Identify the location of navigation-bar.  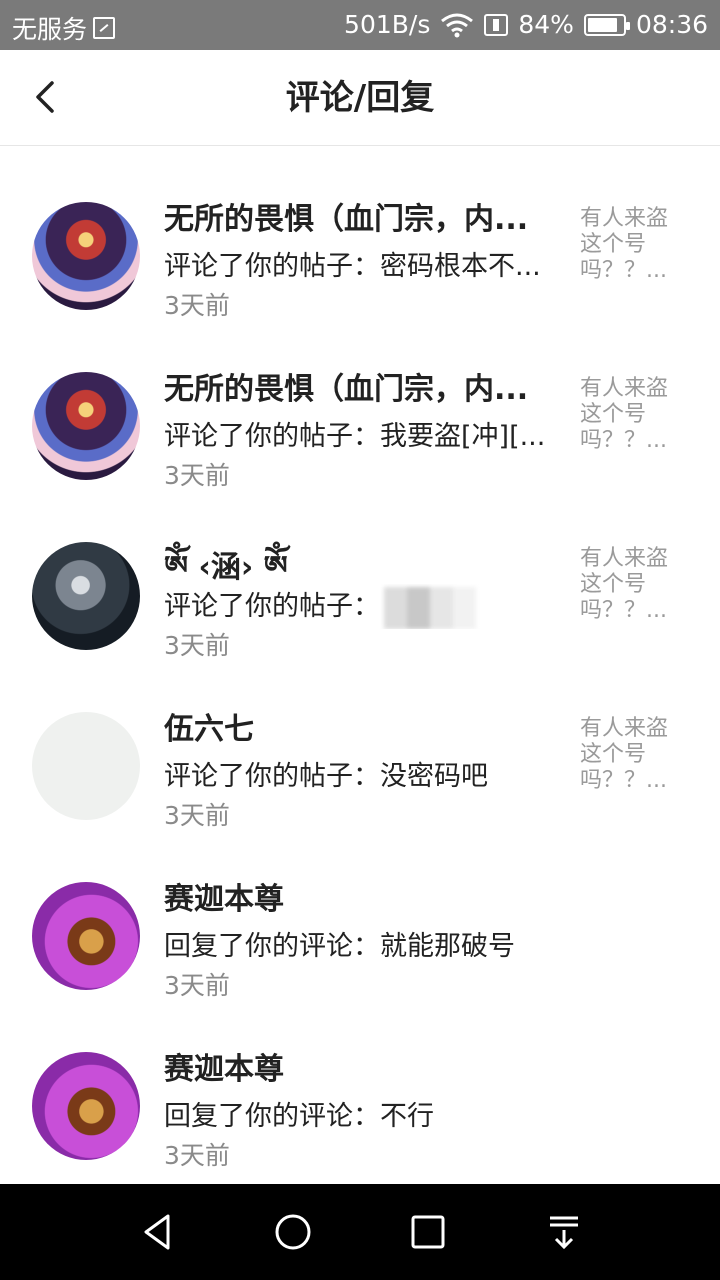
(360, 1232).